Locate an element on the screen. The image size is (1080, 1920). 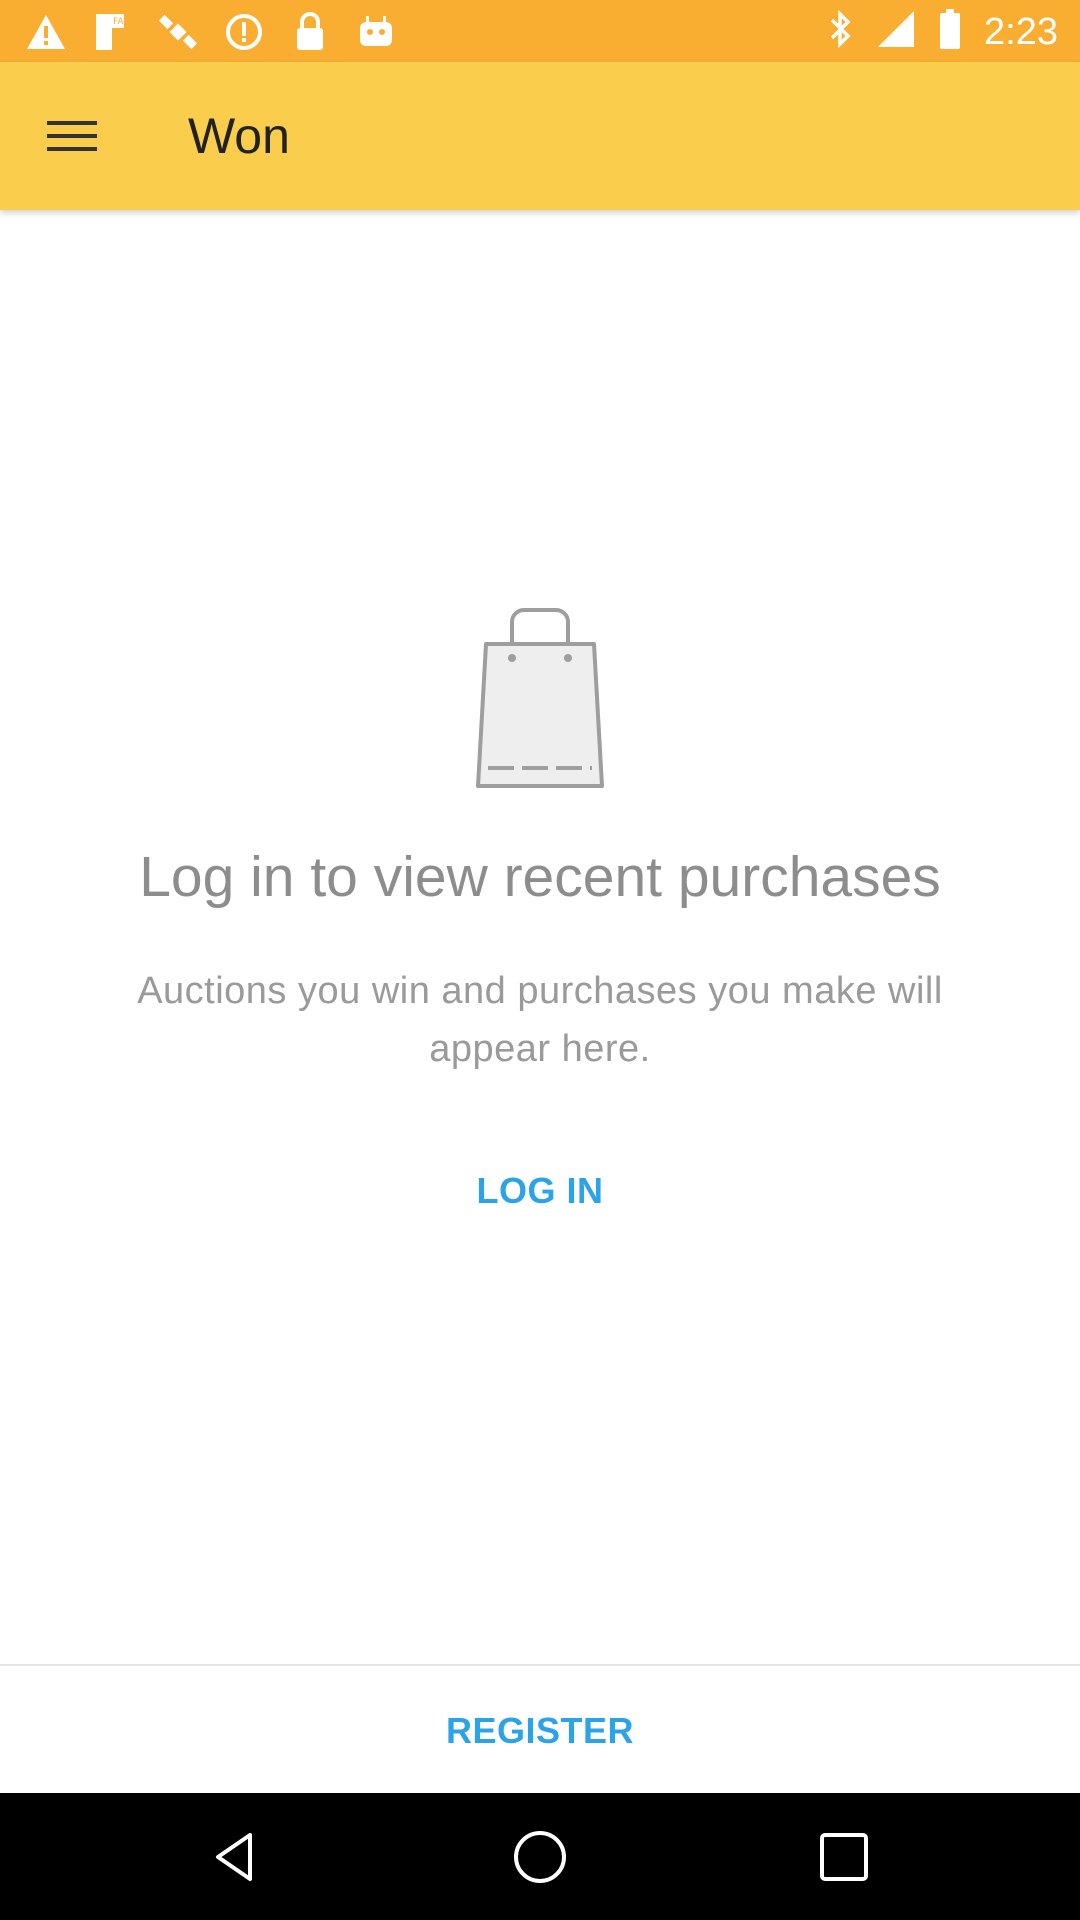
satellite-icon is located at coordinates (178, 32).